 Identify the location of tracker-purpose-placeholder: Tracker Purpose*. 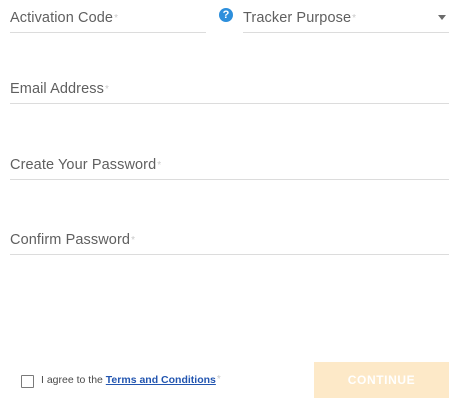
(300, 18).